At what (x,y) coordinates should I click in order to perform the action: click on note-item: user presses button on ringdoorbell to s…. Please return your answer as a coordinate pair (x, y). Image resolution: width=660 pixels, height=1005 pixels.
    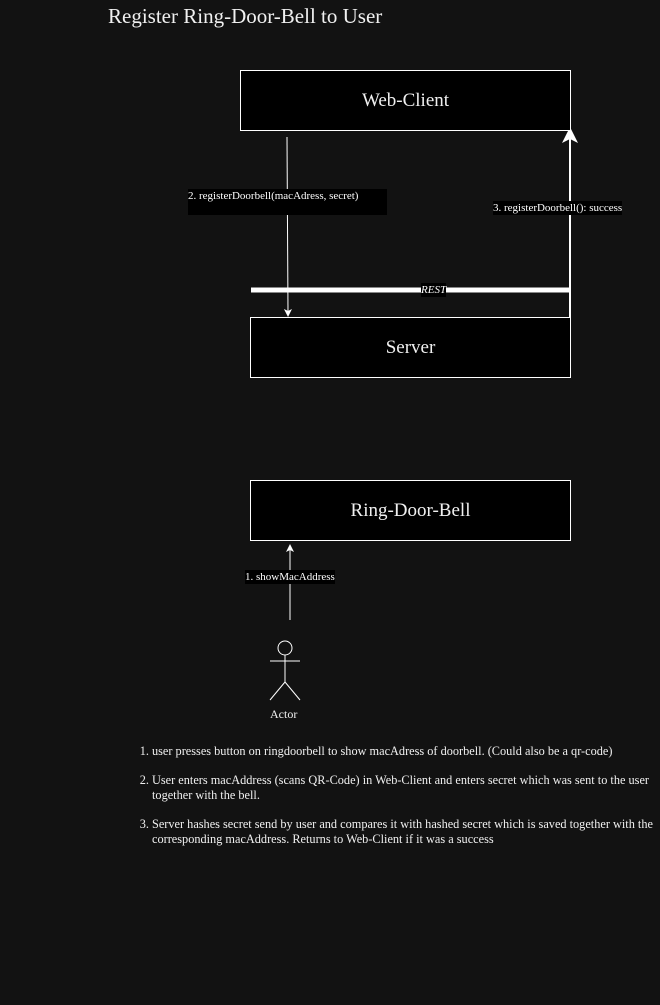
    Looking at the image, I should click on (406, 751).